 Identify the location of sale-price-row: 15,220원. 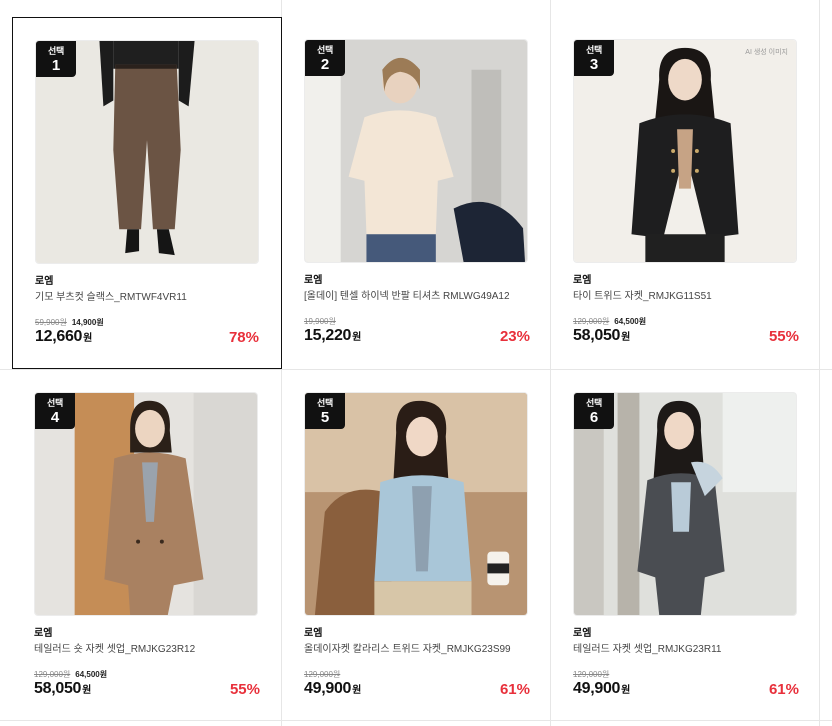
(332, 336).